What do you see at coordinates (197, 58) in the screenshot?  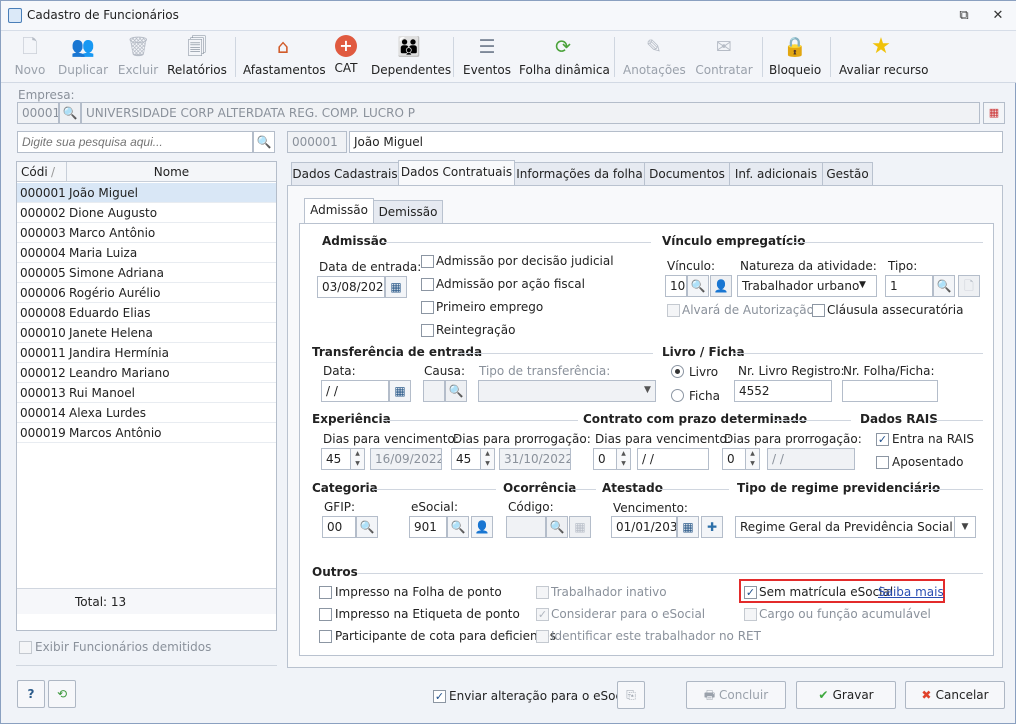 I see `toolbar-reports-button: 🗐 Relatórios` at bounding box center [197, 58].